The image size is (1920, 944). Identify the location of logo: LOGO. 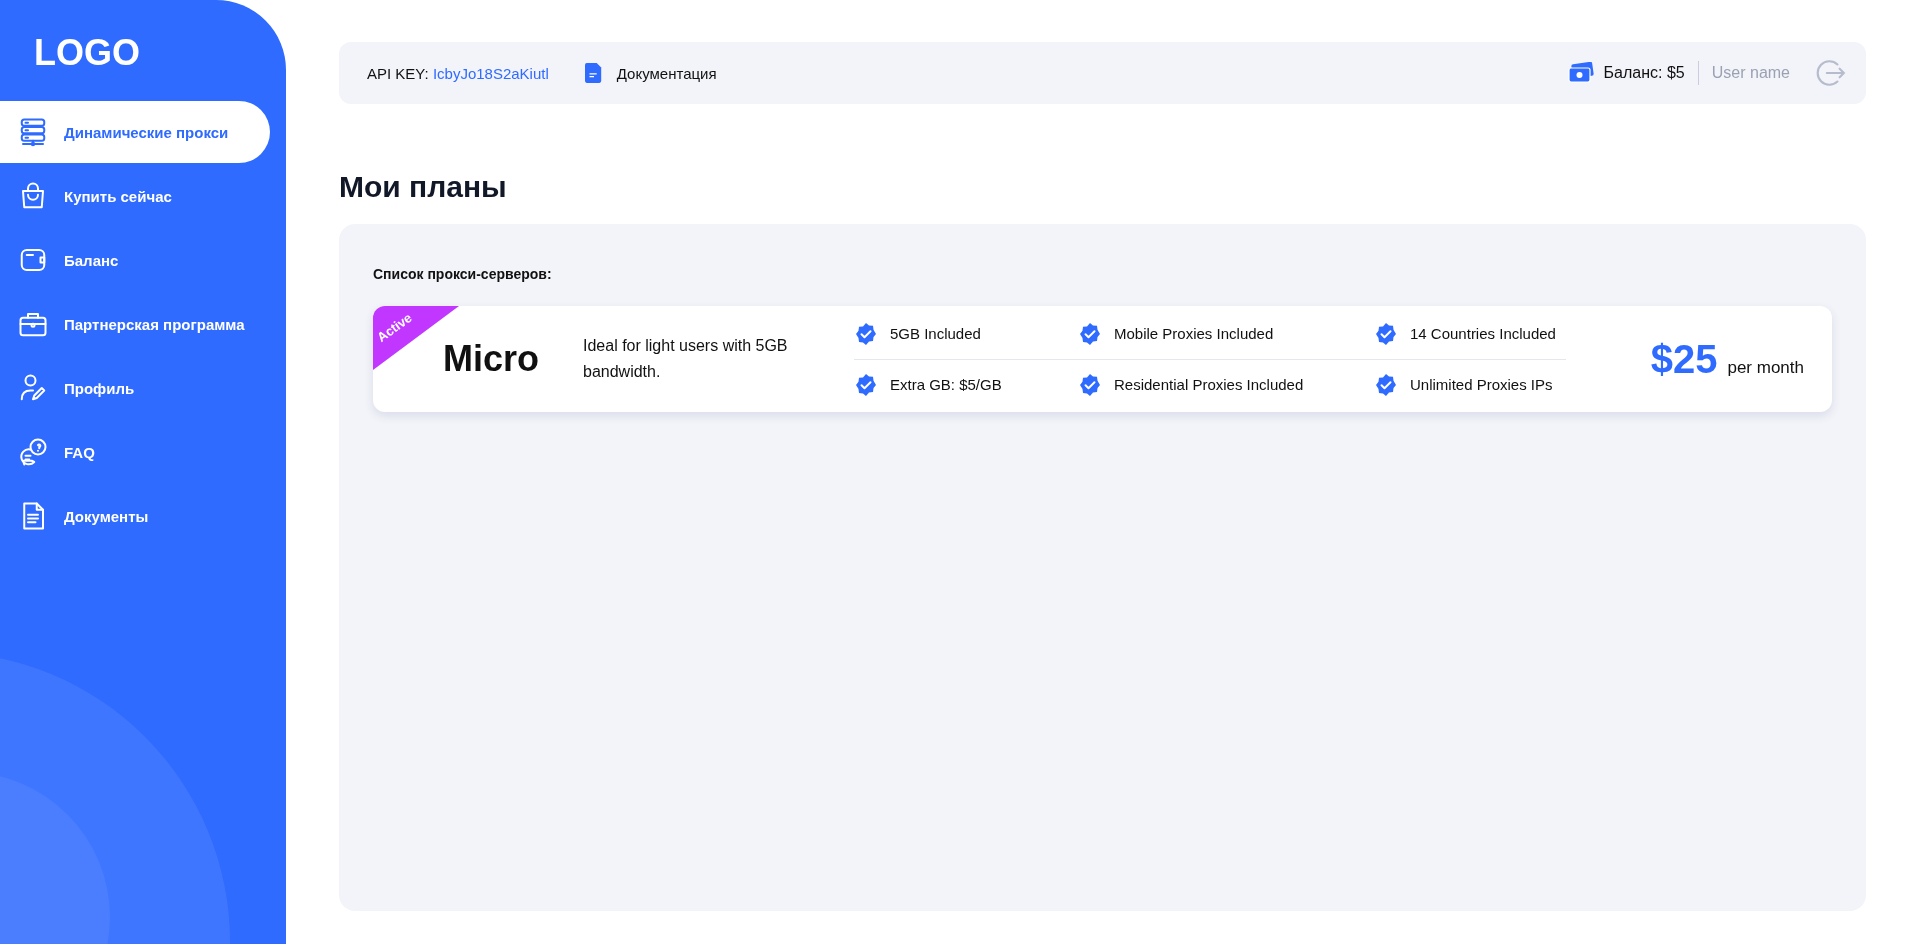
(87, 53).